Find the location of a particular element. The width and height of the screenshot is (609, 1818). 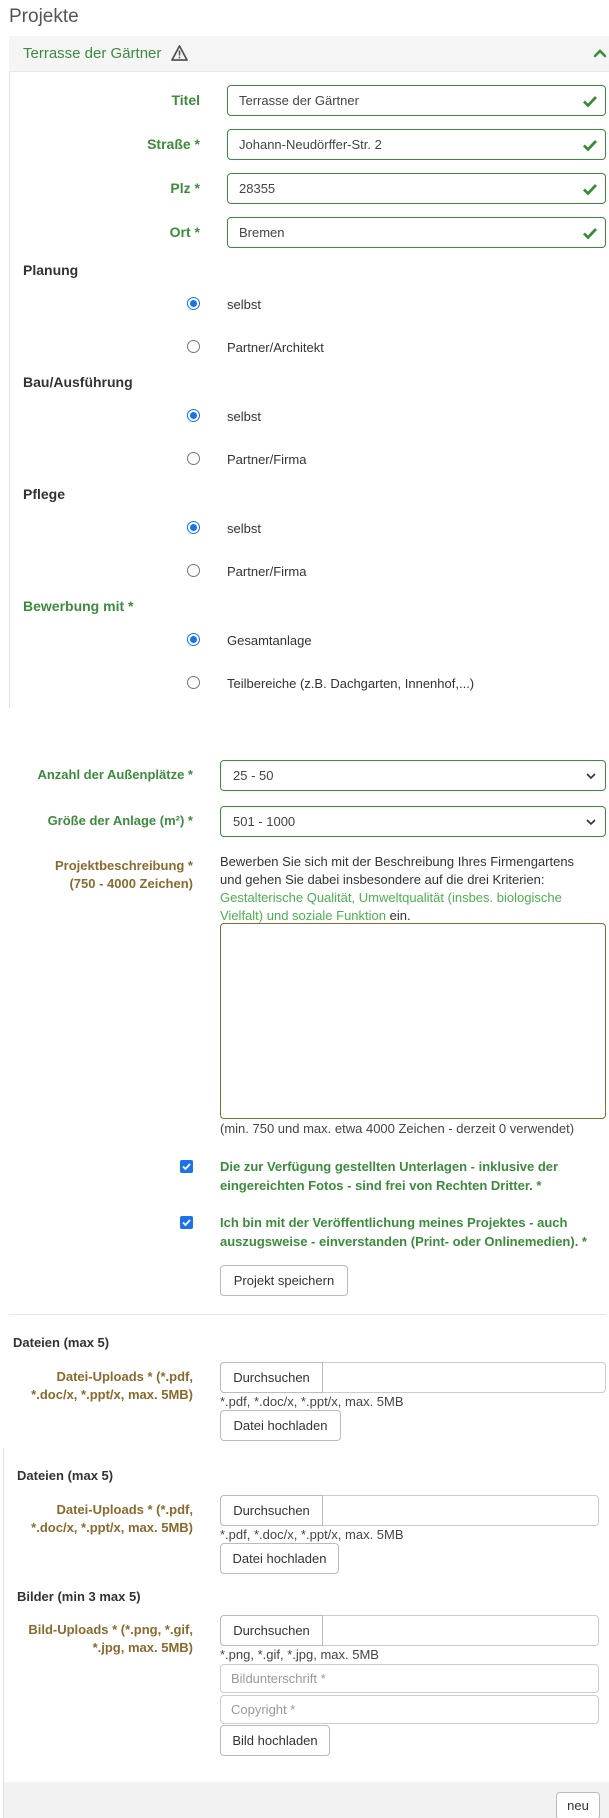

rechte-checkbox is located at coordinates (186, 1166).